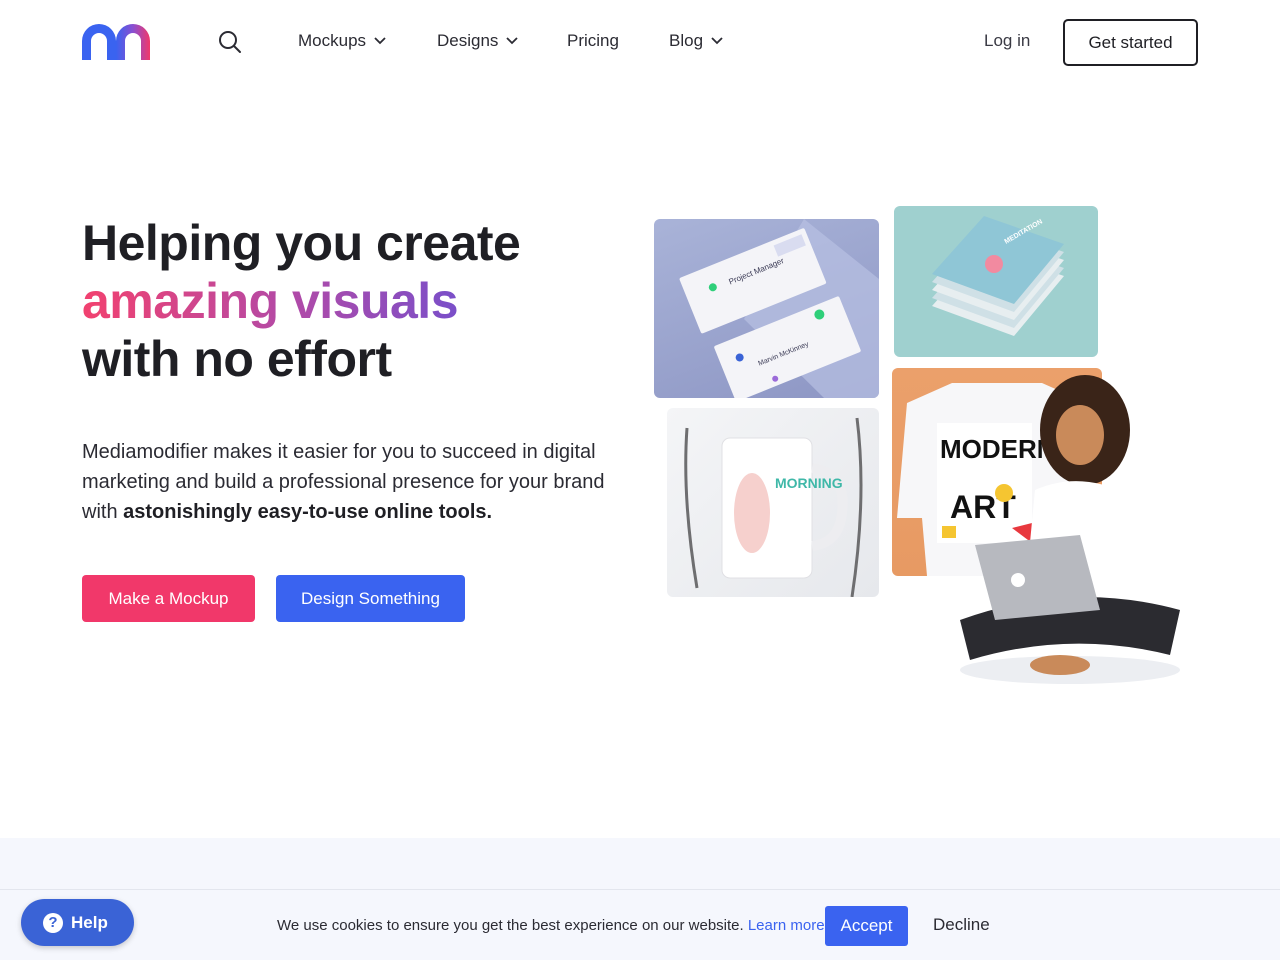  What do you see at coordinates (773, 507) in the screenshot?
I see `mug-illustration: MORNING` at bounding box center [773, 507].